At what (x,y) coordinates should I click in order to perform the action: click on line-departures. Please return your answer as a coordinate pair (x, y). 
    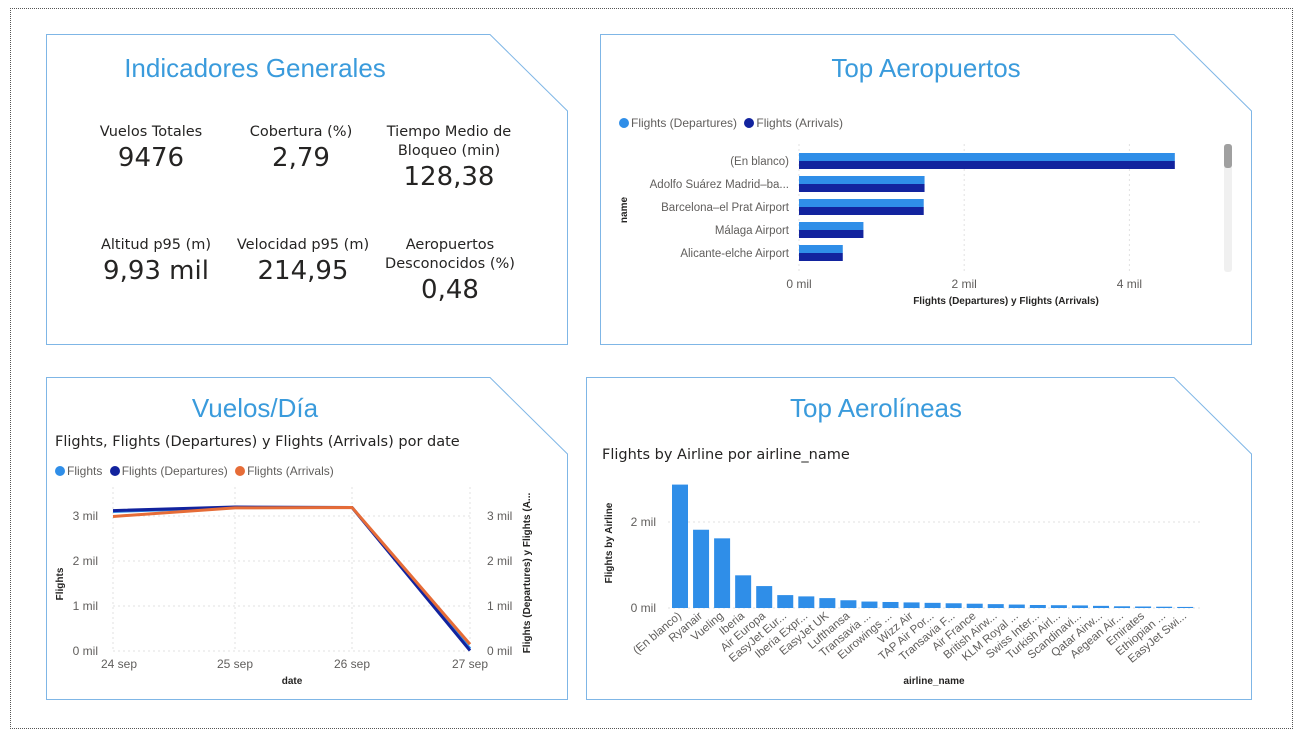
    Looking at the image, I should click on (292, 578).